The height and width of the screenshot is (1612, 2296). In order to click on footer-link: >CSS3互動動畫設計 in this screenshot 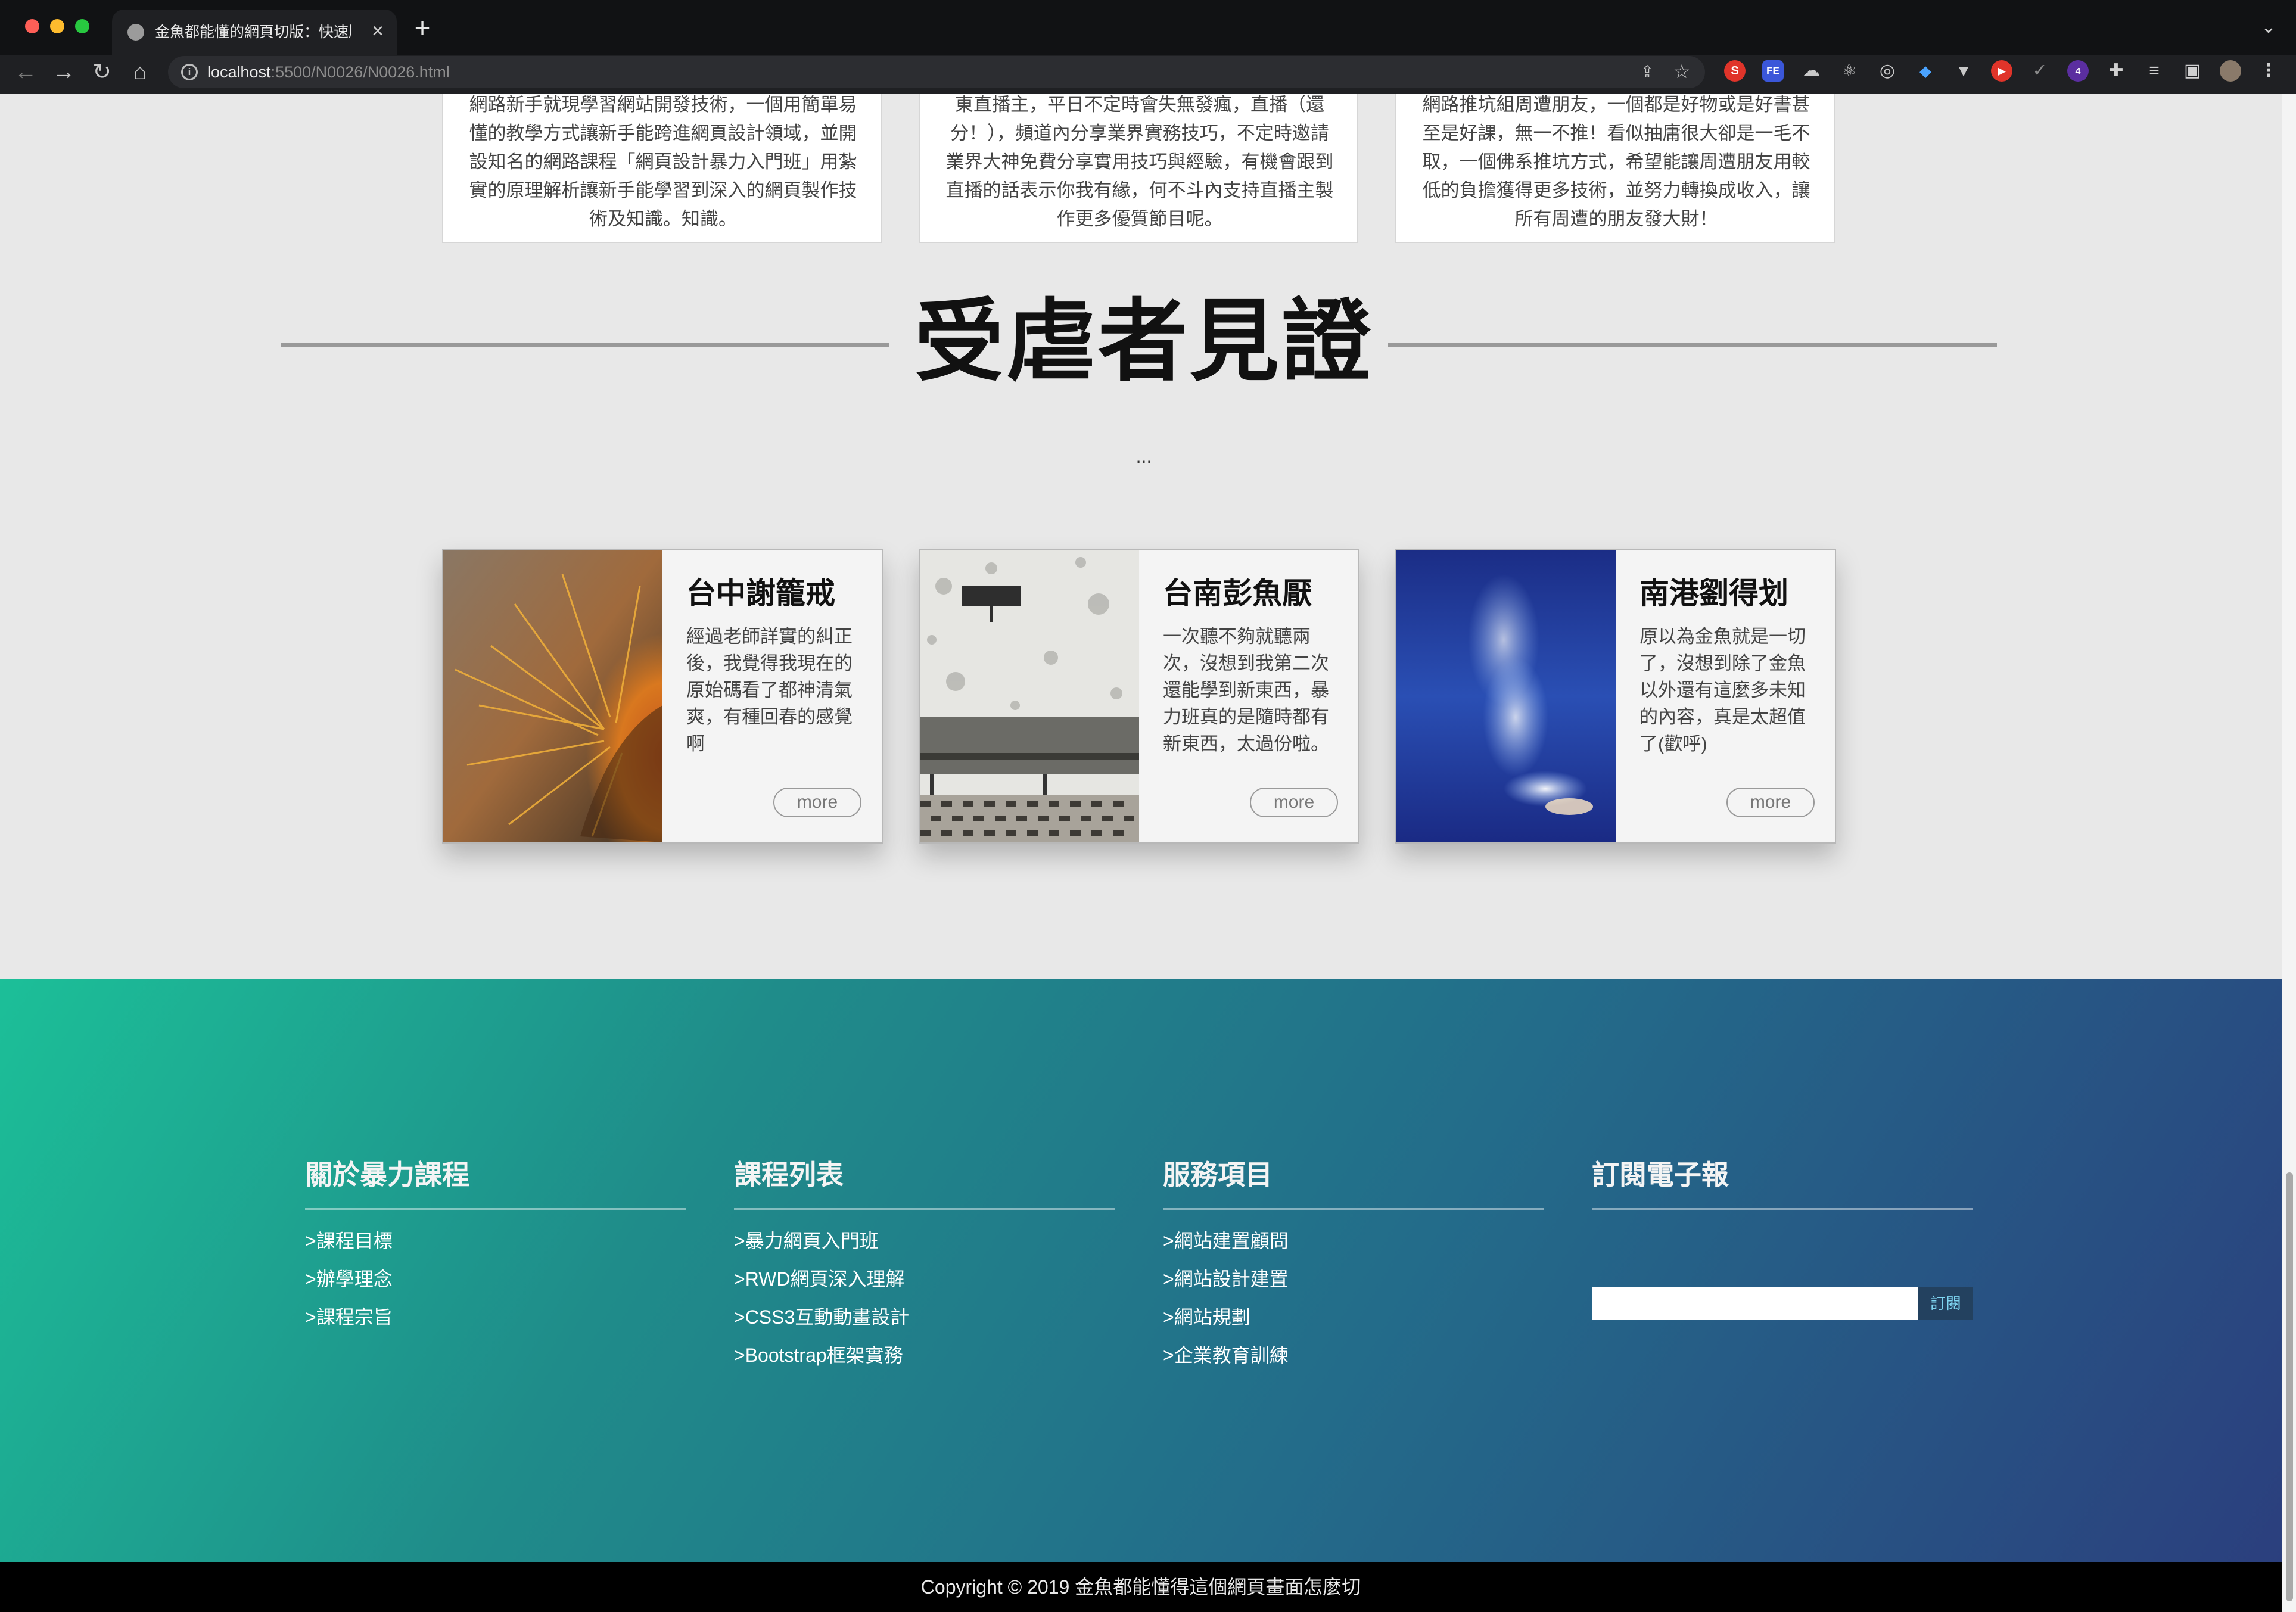, I will do `click(924, 1317)`.